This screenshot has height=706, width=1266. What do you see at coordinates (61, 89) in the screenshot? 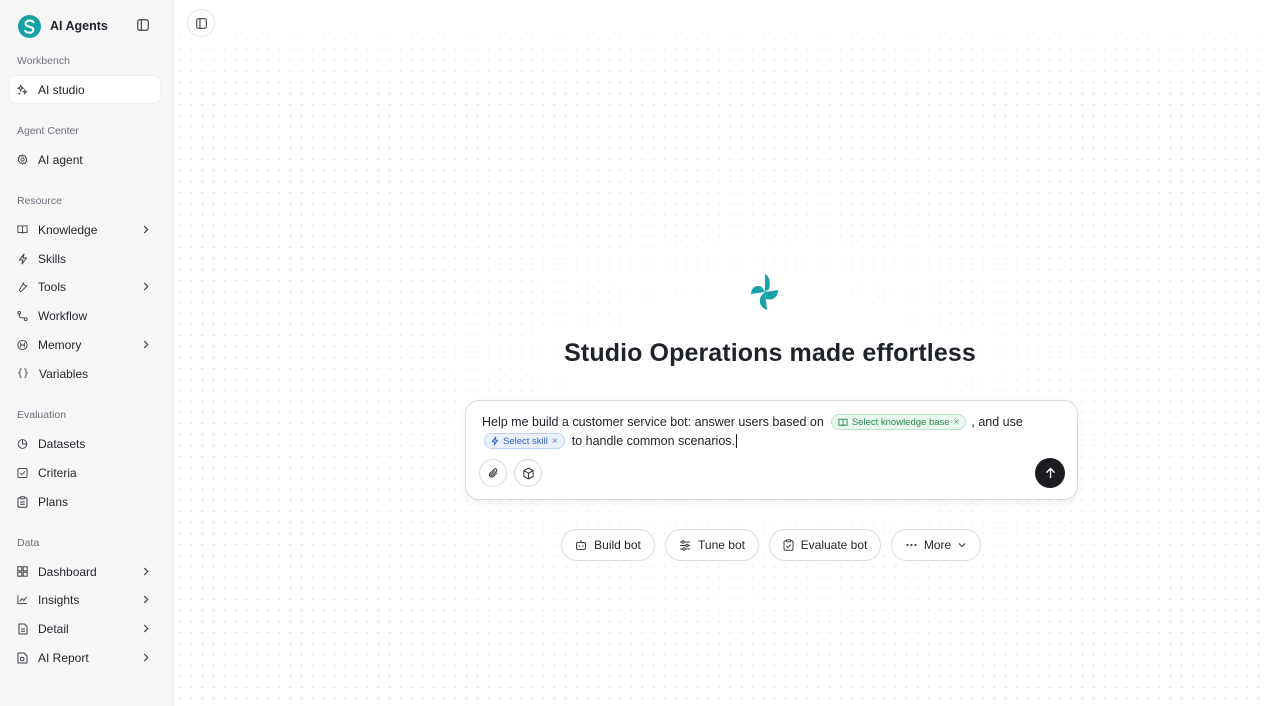
I see `sidebar-item-label: AI studio` at bounding box center [61, 89].